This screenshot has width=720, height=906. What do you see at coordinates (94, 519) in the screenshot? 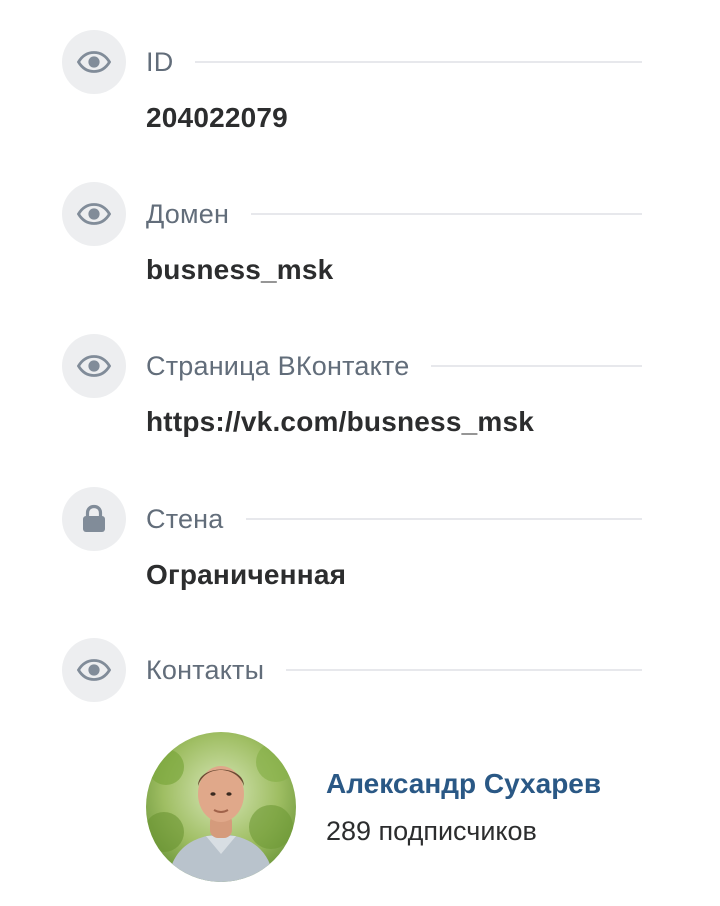
I see `lock-icon` at bounding box center [94, 519].